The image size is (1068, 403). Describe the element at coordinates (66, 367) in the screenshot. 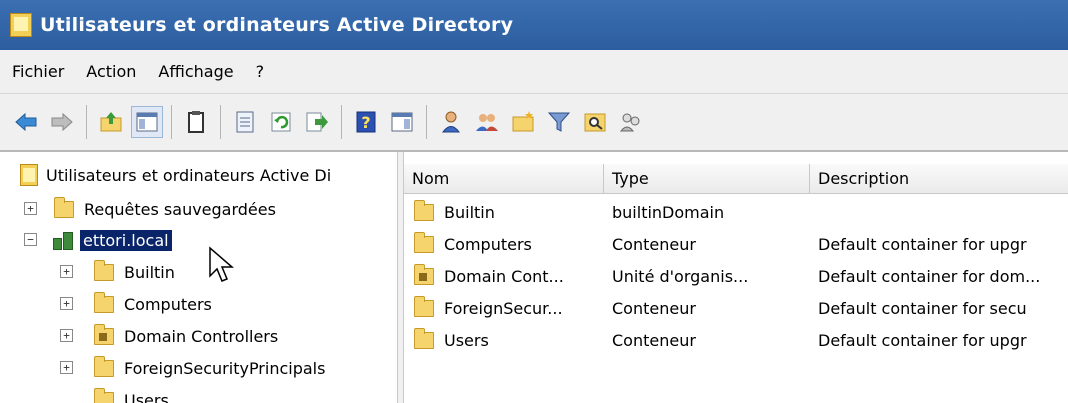

I see `expand-foreign-security-principals: +` at that location.